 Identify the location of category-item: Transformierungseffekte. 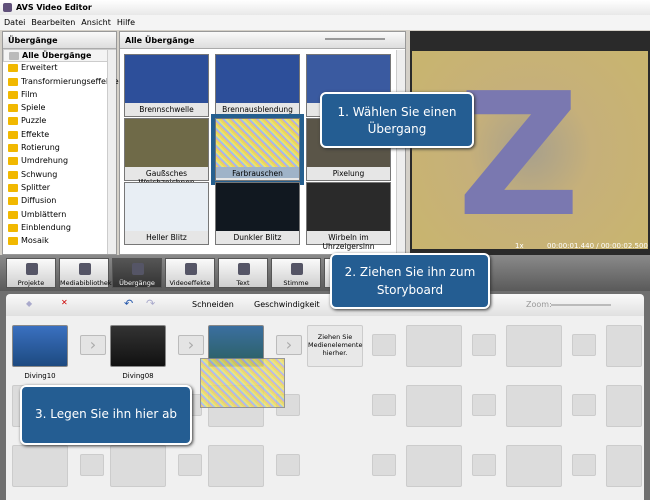
(61, 82).